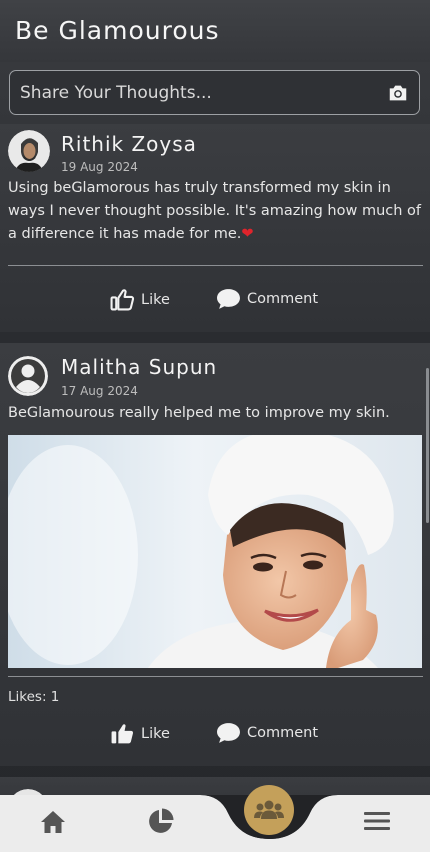 The width and height of the screenshot is (430, 852). Describe the element at coordinates (117, 30) in the screenshot. I see `app-title: Be Glamourous` at that location.